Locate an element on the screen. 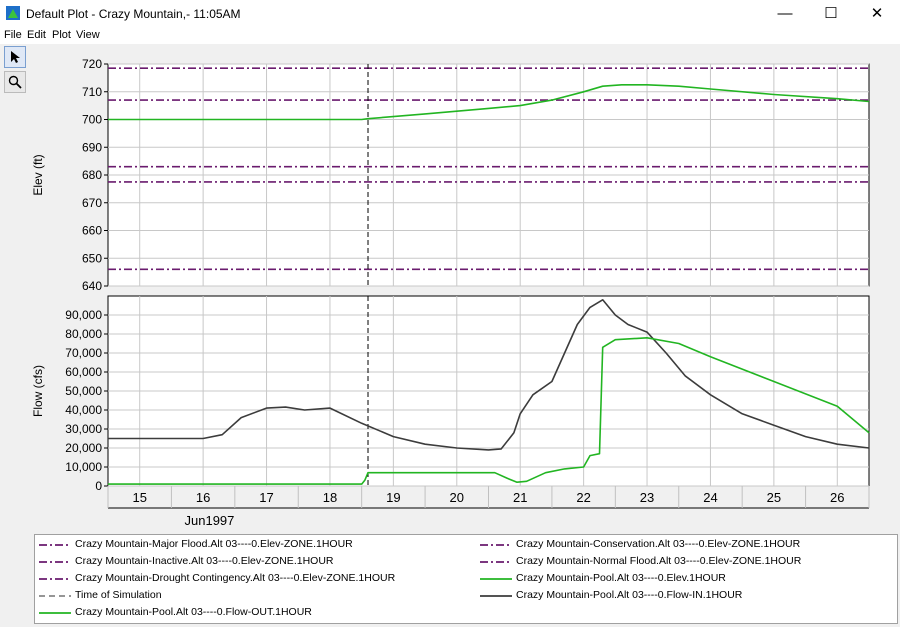 The height and width of the screenshot is (627, 900). y-tick-label: 650 is located at coordinates (92, 258).